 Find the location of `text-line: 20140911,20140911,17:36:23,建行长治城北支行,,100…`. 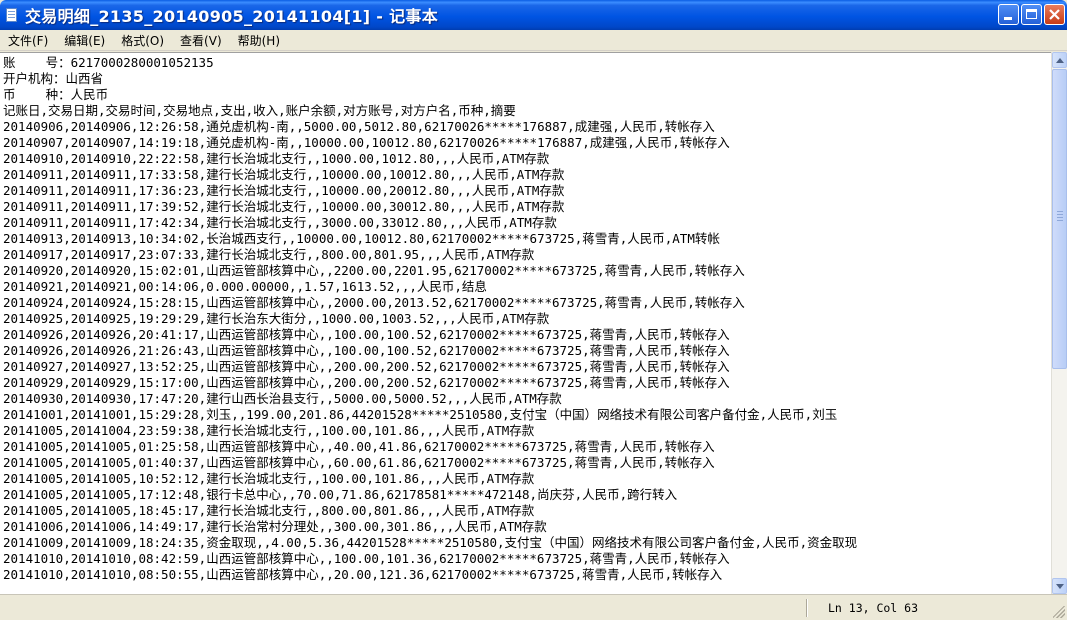

text-line: 20140911,20140911,17:36:23,建行长治城北支行,,100… is located at coordinates (284, 190).